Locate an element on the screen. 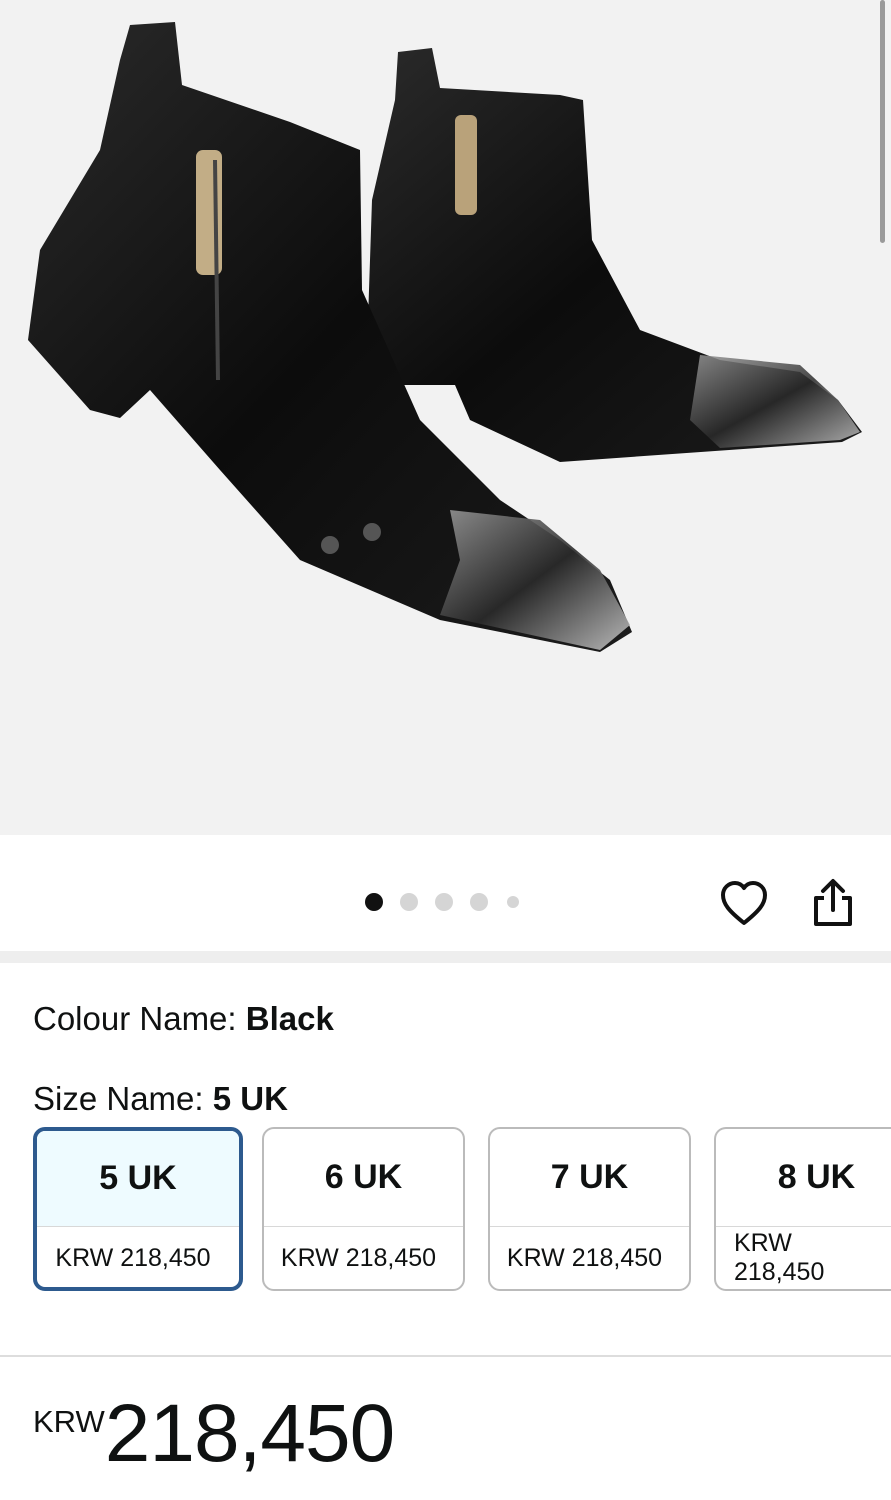  heart-icon is located at coordinates (744, 903).